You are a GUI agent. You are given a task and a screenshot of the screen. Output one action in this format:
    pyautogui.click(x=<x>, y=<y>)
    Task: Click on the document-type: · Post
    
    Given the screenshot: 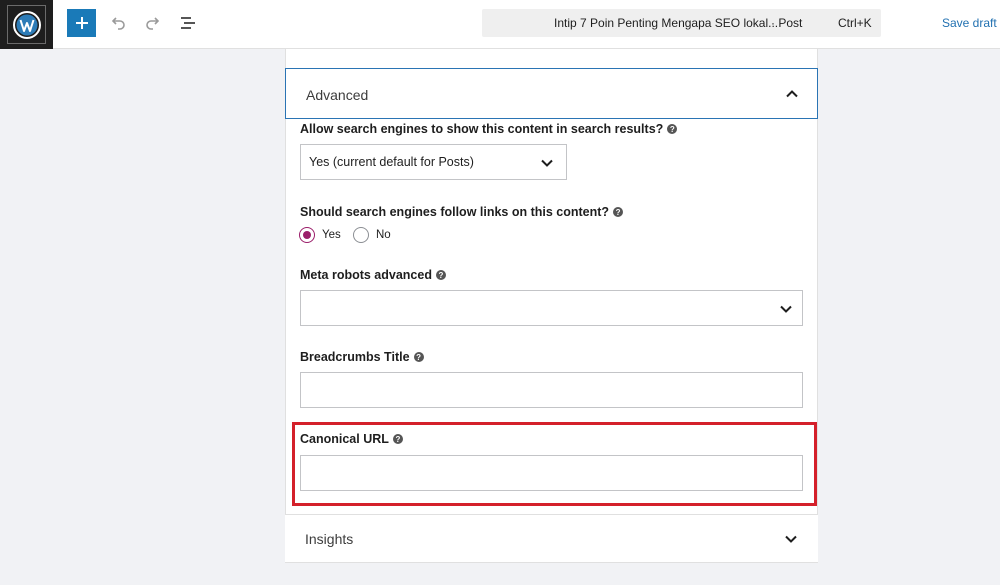 What is the action you would take?
    pyautogui.click(x=787, y=23)
    